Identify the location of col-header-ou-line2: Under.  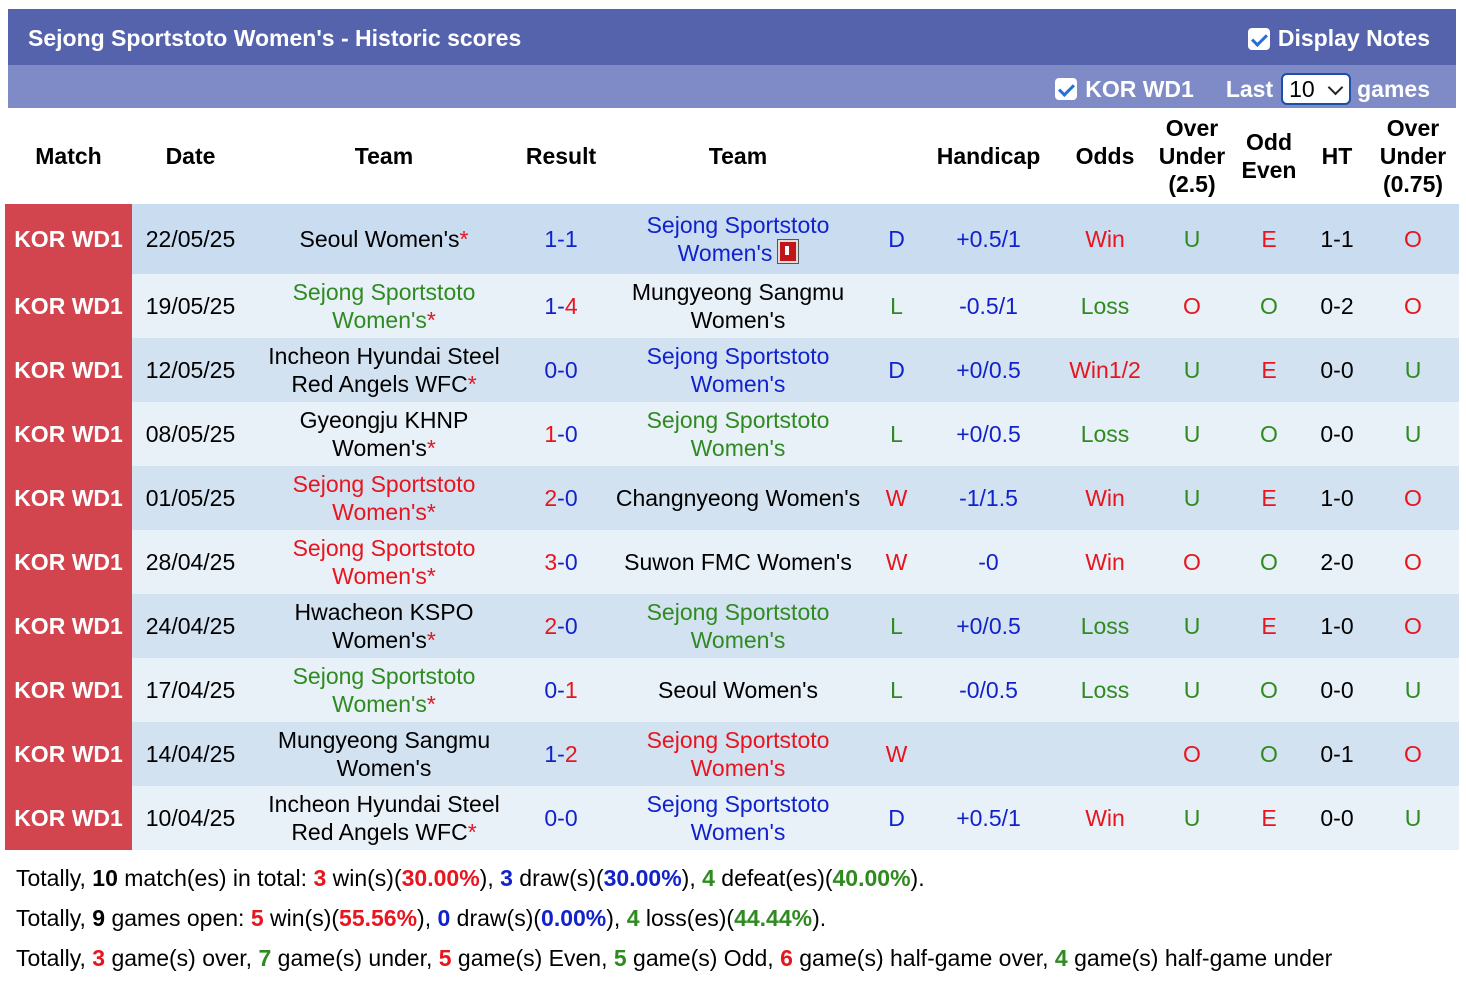
(1192, 156).